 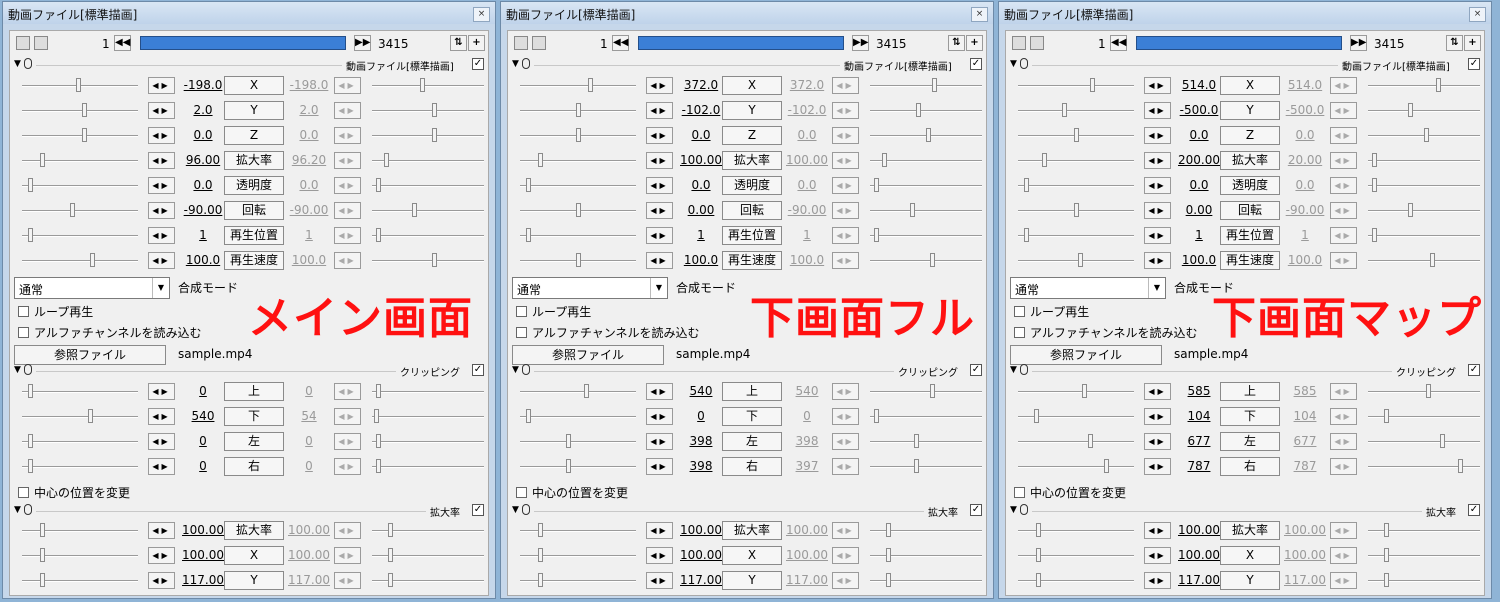 What do you see at coordinates (1305, 160) in the screenshot?
I see `video-param-4-end-value: 20.00` at bounding box center [1305, 160].